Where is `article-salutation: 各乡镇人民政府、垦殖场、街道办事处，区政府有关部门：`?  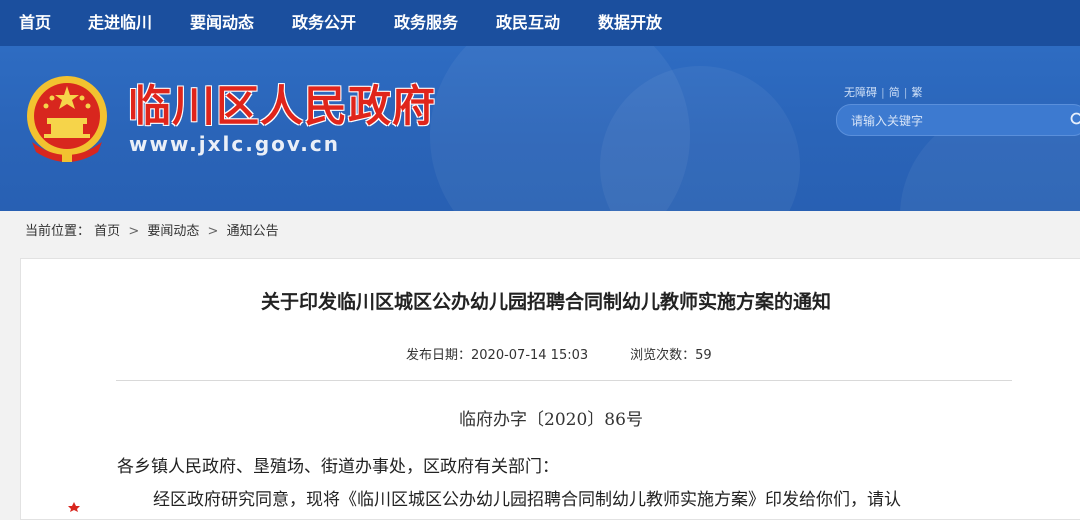 article-salutation: 各乡镇人民政府、垦殖场、街道办事处，区政府有关部门： is located at coordinates (338, 464).